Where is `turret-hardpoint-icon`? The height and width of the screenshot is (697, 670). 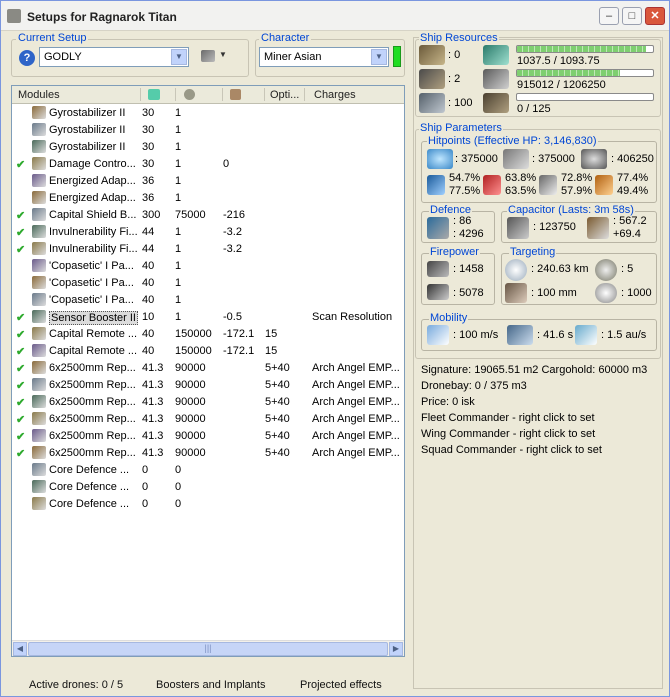 turret-hardpoint-icon is located at coordinates (432, 55).